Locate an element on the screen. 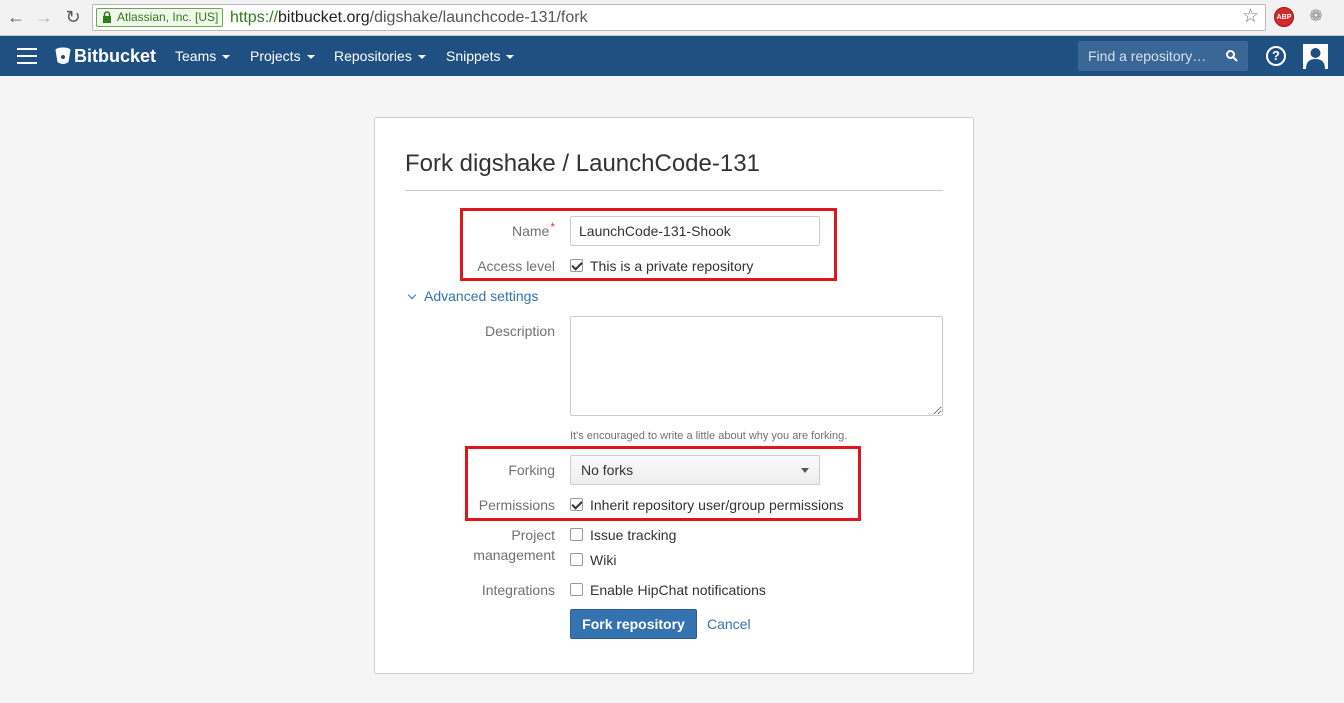  bitbucket-bucket-icon is located at coordinates (63, 55).